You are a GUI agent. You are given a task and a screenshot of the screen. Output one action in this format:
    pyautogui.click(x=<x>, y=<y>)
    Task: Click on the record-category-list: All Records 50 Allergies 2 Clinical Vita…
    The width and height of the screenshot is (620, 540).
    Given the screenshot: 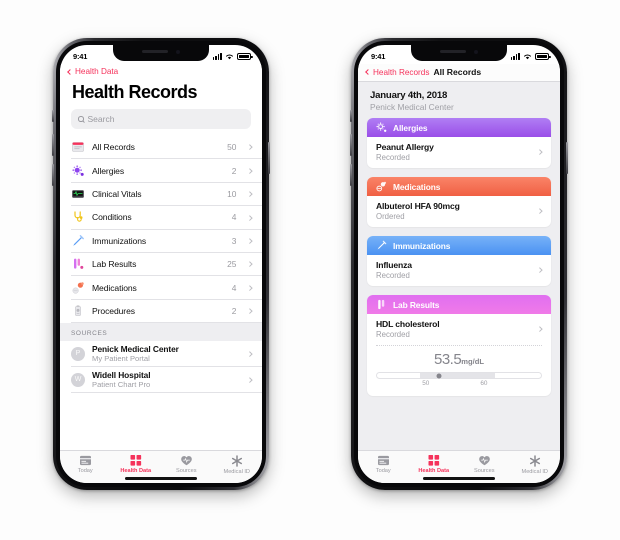 What is the action you would take?
    pyautogui.click(x=161, y=230)
    